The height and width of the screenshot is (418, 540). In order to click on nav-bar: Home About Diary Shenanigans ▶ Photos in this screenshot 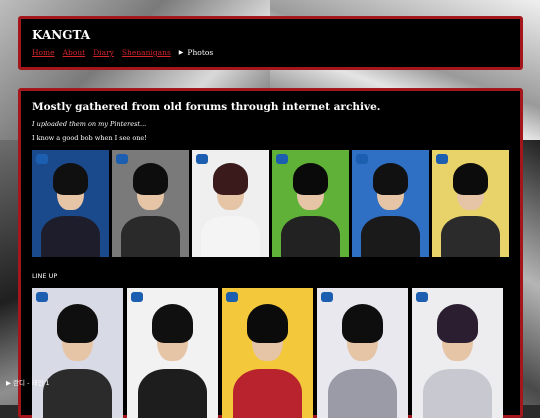, I will do `click(270, 52)`.